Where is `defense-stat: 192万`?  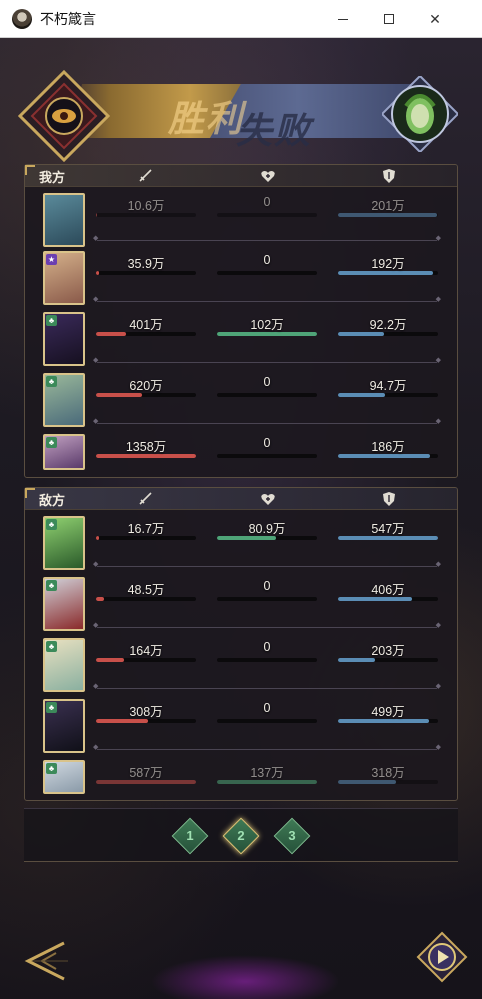
defense-stat: 192万 is located at coordinates (388, 264).